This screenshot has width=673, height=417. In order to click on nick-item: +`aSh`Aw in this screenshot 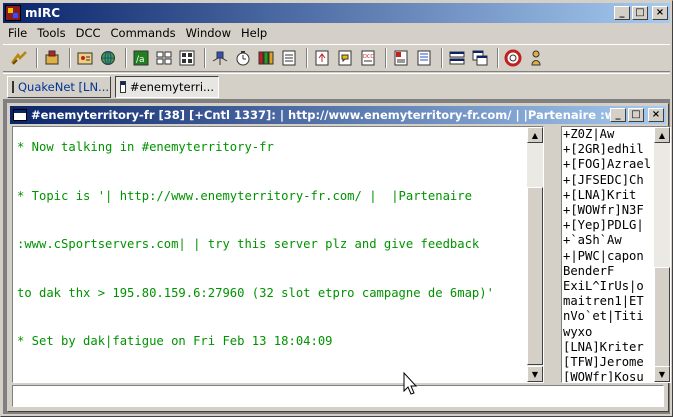, I will do `click(608, 240)`.